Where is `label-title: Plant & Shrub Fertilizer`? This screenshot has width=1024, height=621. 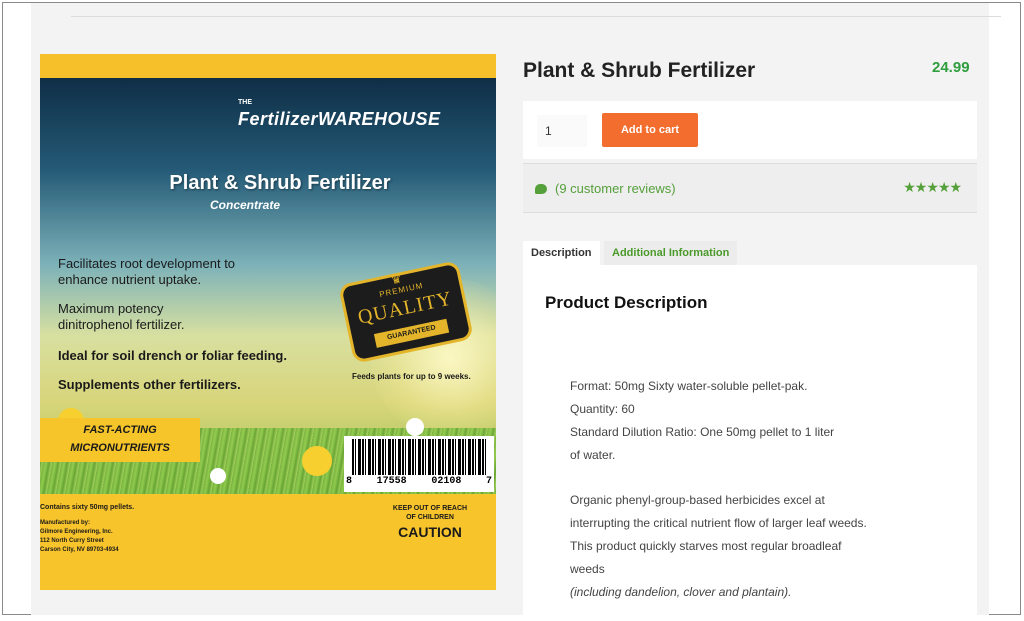 label-title: Plant & Shrub Fertilizer is located at coordinates (280, 183).